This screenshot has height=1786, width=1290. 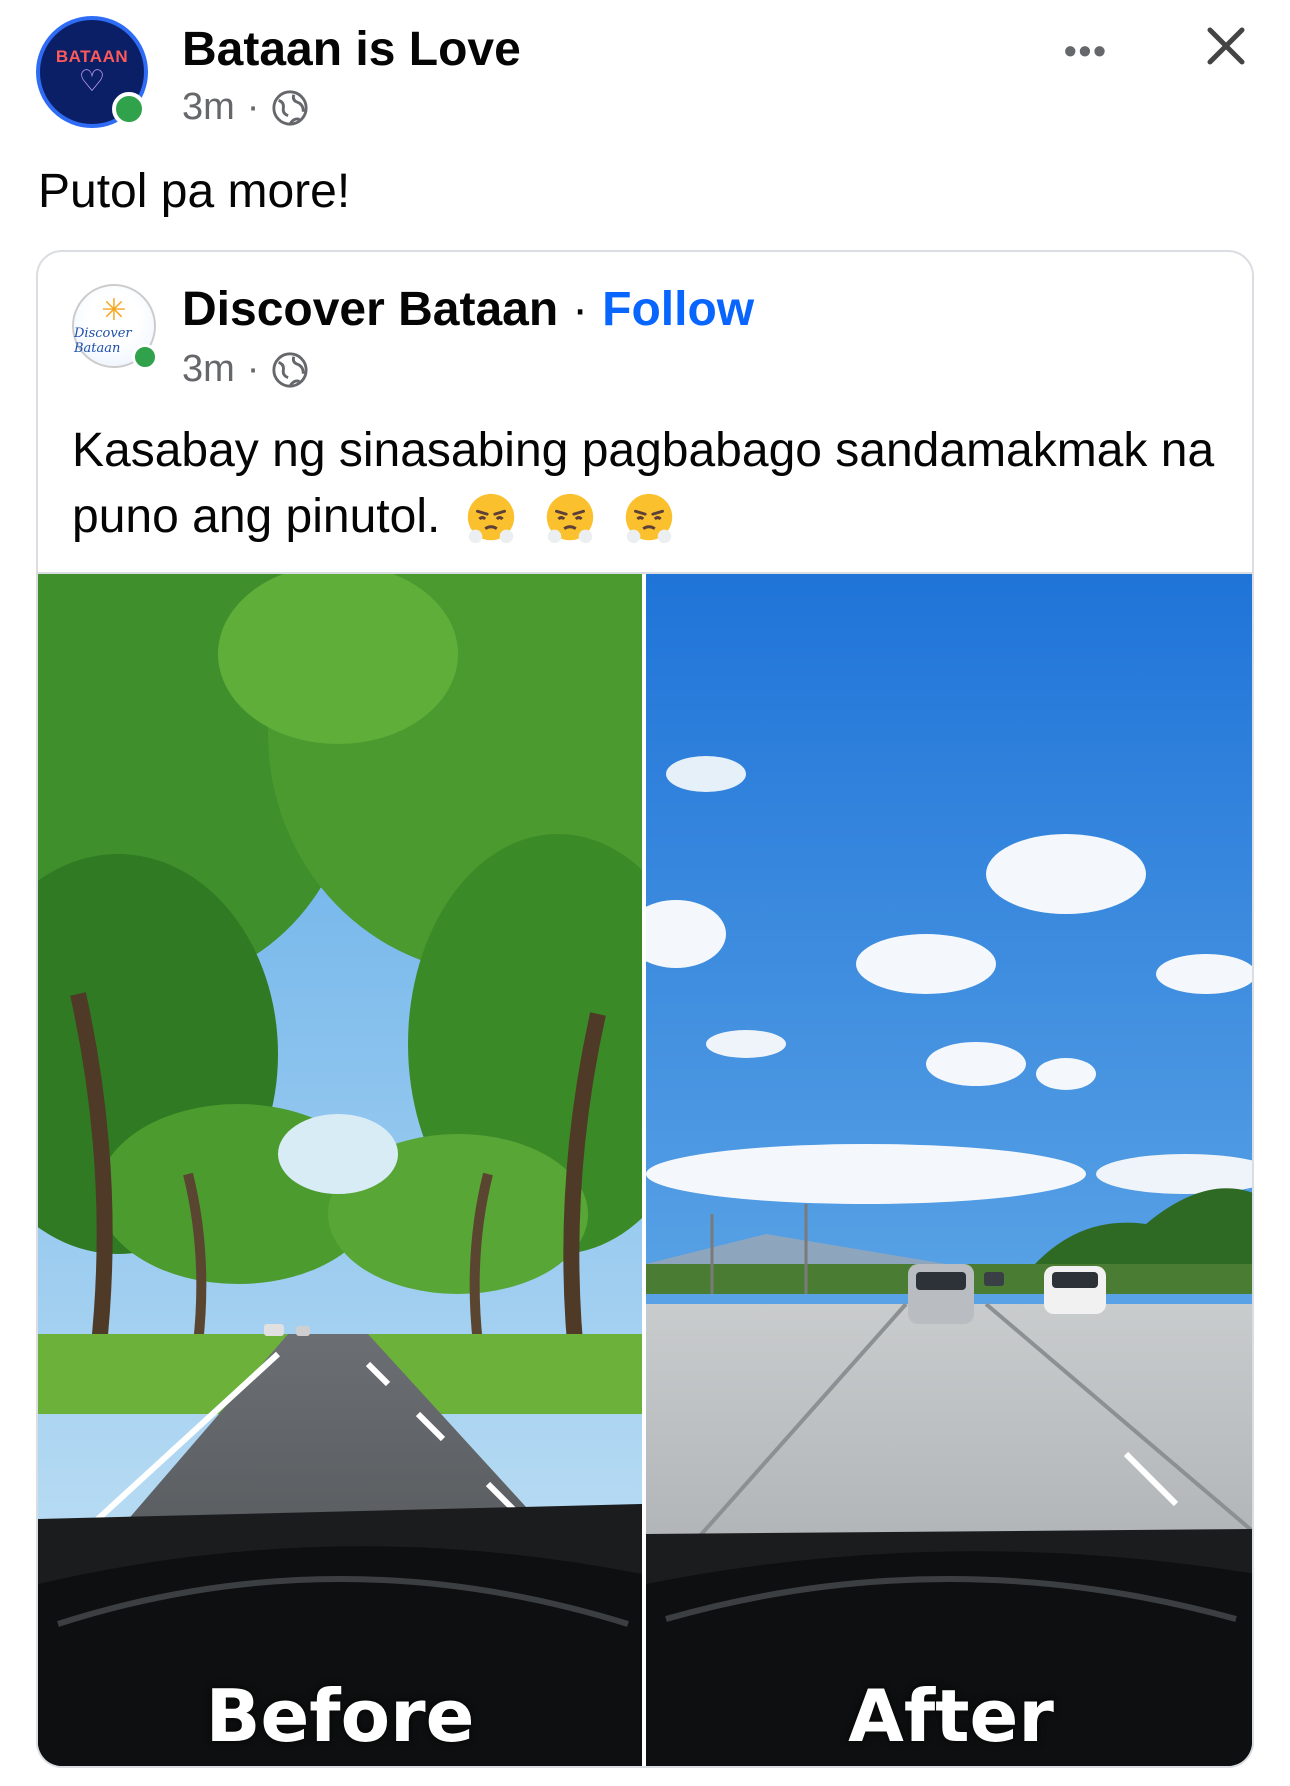 What do you see at coordinates (340, 1716) in the screenshot?
I see `before-label: Before` at bounding box center [340, 1716].